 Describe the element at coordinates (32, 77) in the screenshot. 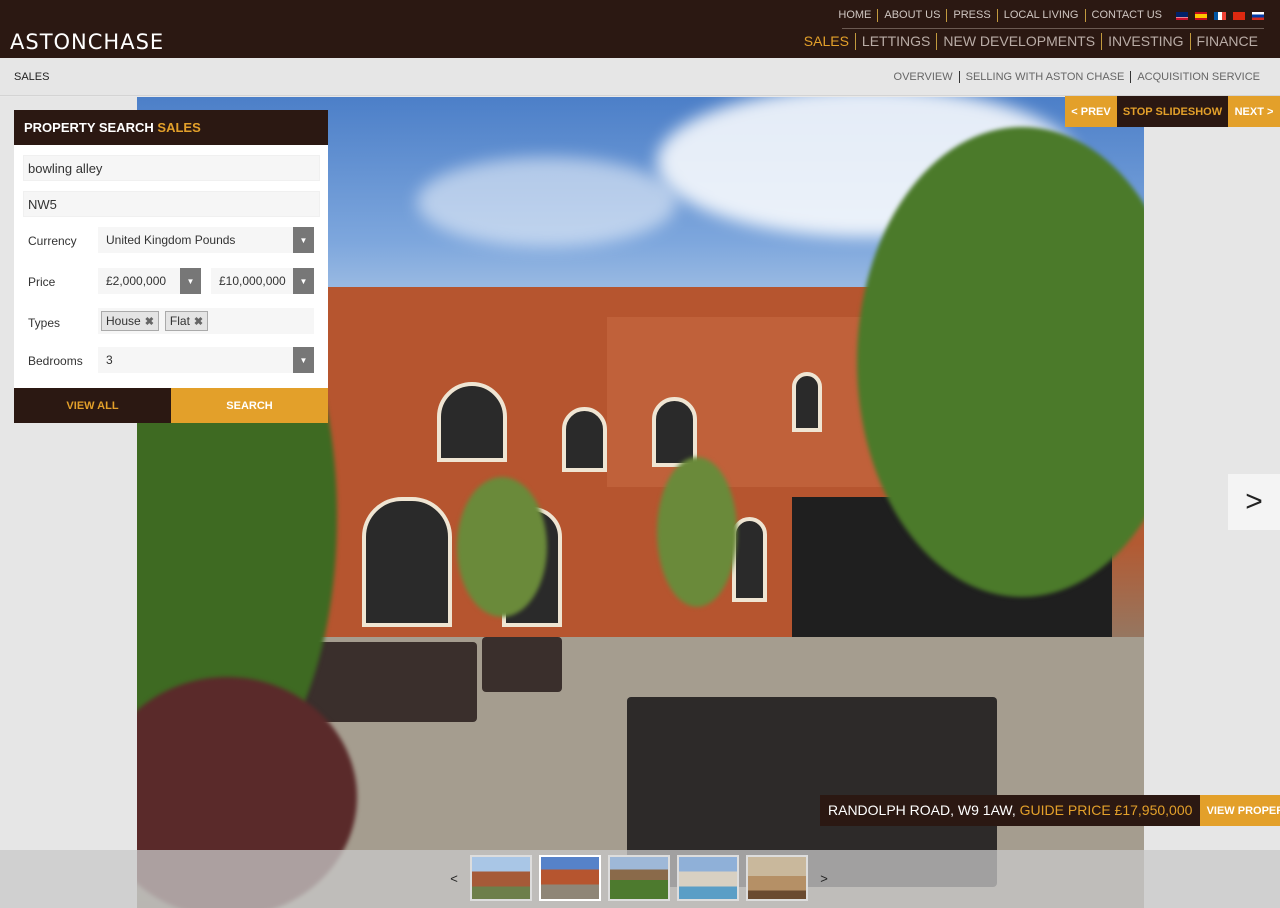

I see `section-title: SALES` at that location.